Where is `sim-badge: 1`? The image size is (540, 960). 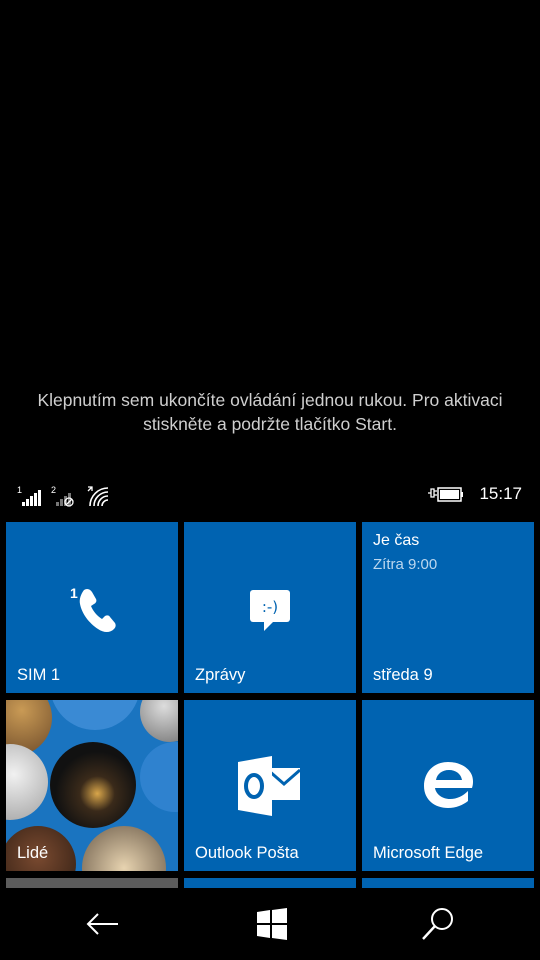
sim-badge: 1 is located at coordinates (74, 593).